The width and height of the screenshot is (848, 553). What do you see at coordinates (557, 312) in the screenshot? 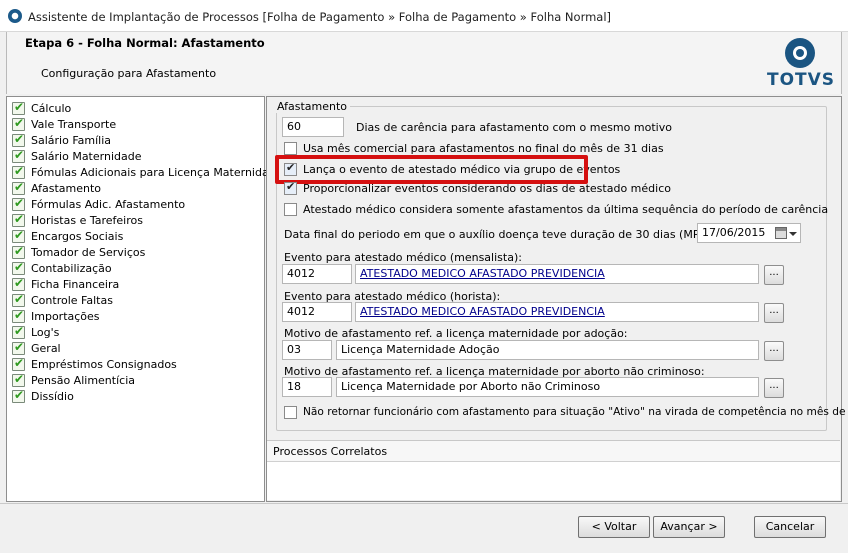
I see `evento-horista-desc: ATESTADO MEDICO AFASTADO PREVIDENCIA` at bounding box center [557, 312].